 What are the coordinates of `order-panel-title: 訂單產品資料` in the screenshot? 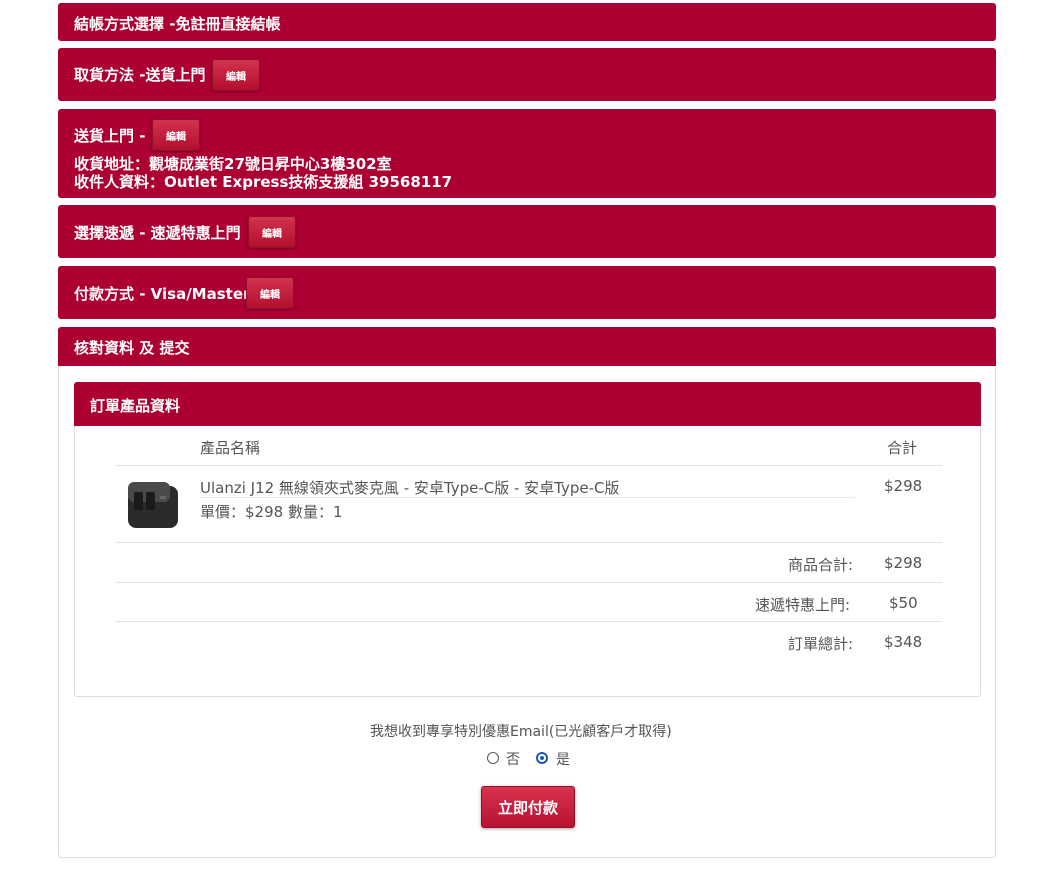 It's located at (135, 406).